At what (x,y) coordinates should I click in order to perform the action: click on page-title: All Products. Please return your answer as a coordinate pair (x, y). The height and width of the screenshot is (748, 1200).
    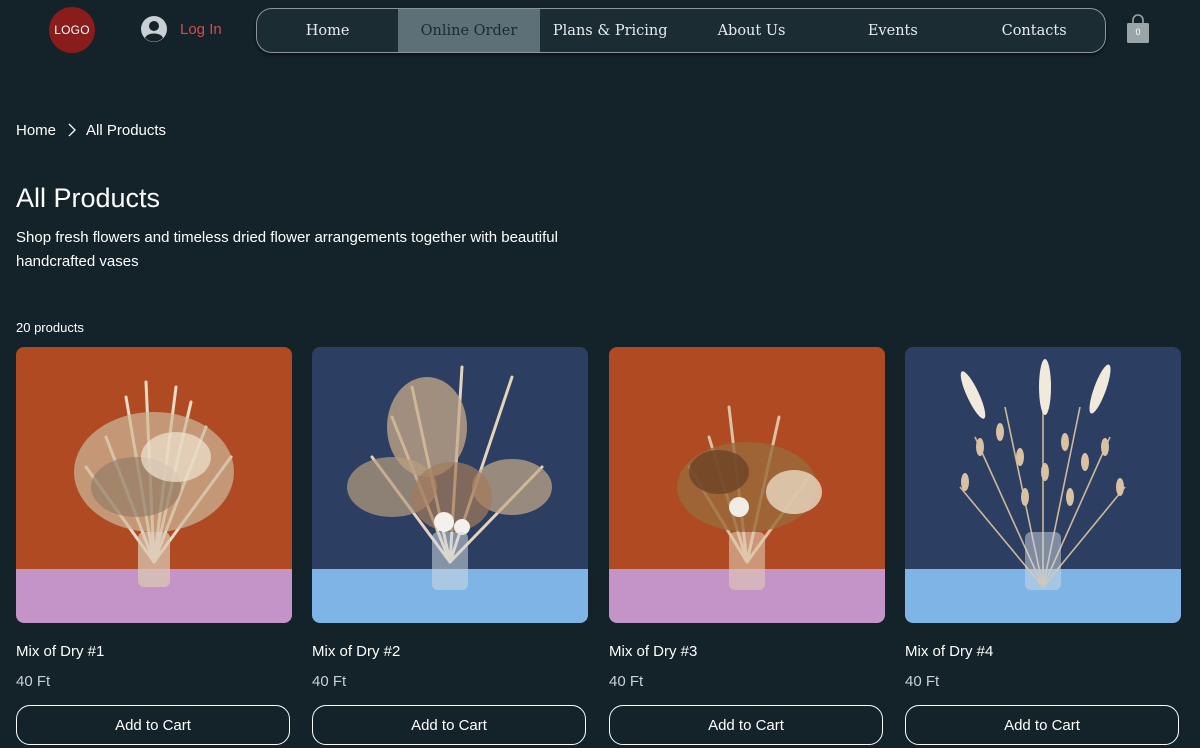
    Looking at the image, I should click on (88, 198).